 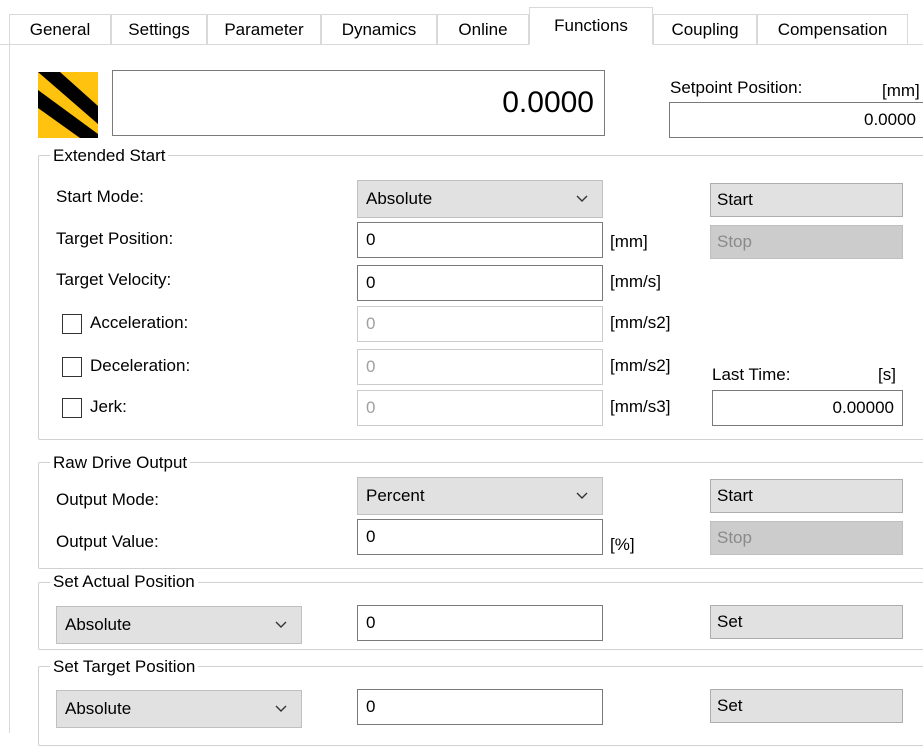 What do you see at coordinates (751, 374) in the screenshot?
I see `last-time-label: Last Time:` at bounding box center [751, 374].